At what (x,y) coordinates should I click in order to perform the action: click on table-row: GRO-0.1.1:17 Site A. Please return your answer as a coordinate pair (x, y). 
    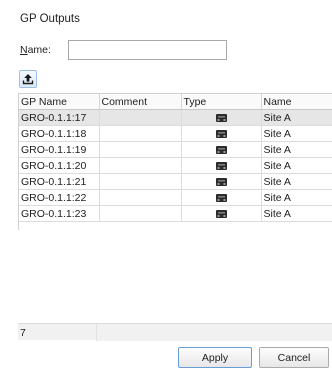
    Looking at the image, I should click on (175, 117).